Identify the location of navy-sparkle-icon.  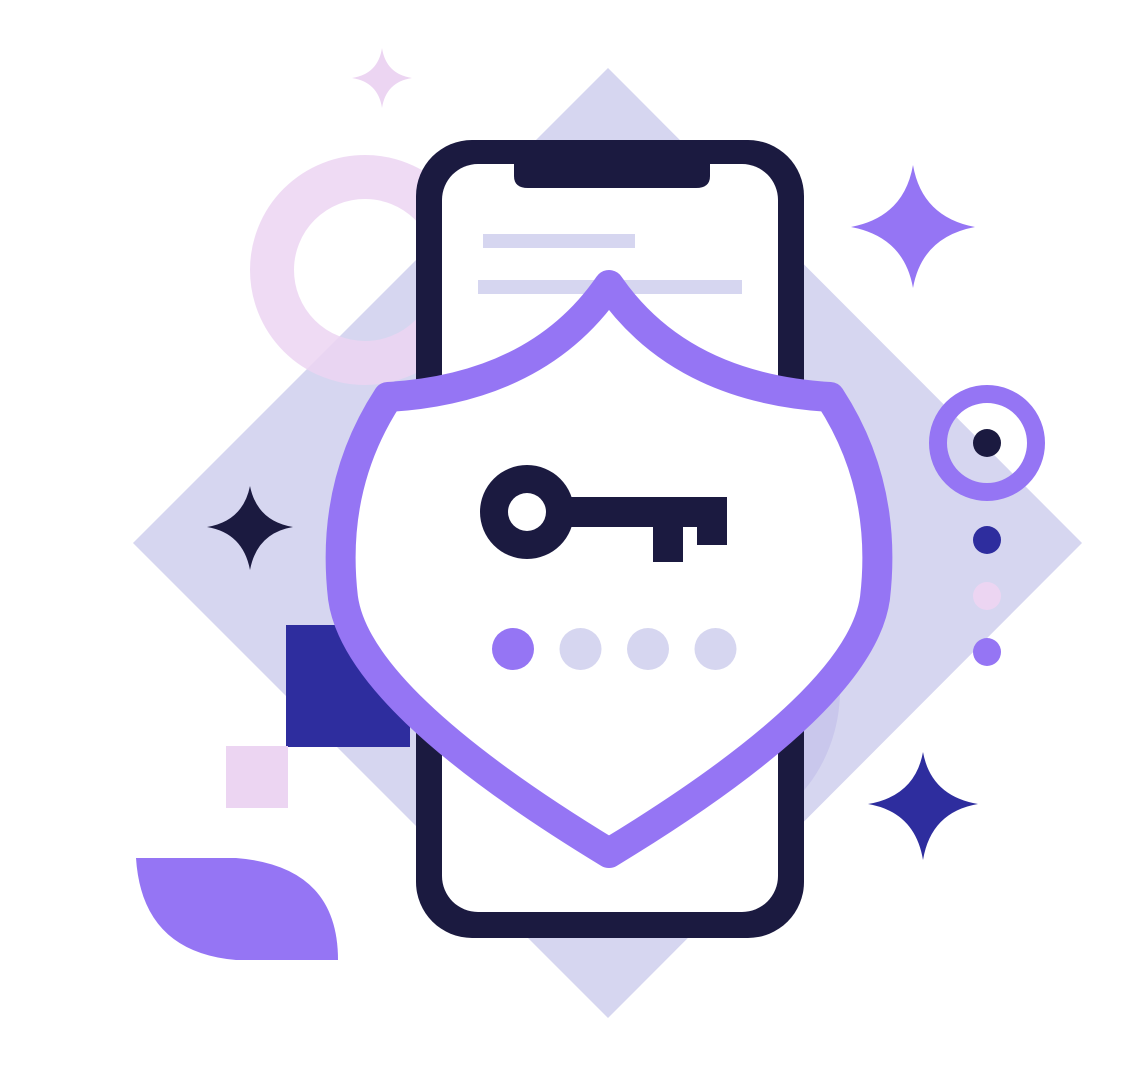
(923, 806).